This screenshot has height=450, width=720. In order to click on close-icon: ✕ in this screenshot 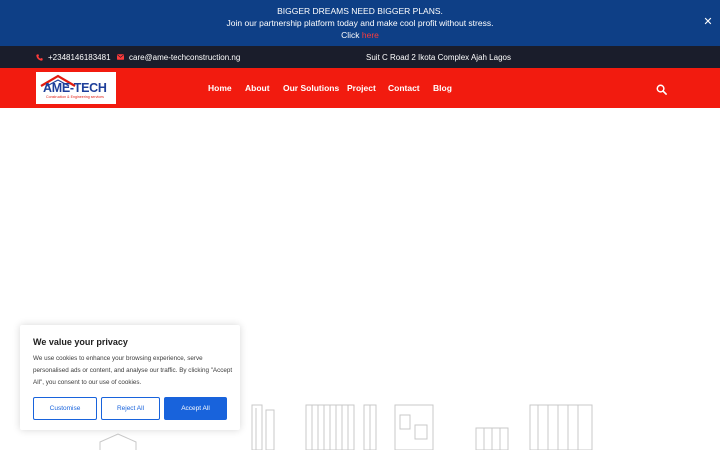, I will do `click(708, 22)`.